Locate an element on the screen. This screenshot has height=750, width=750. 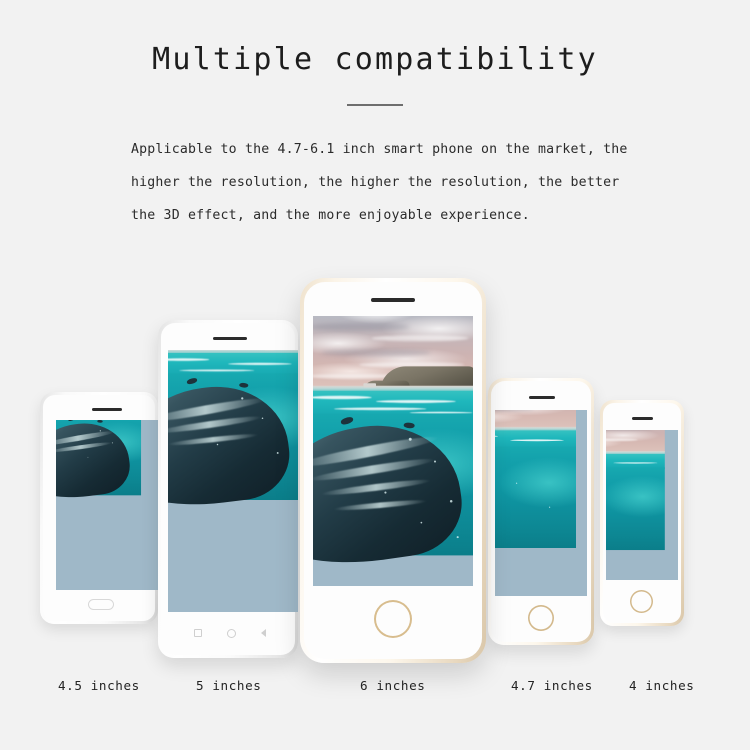
phone-4-7-inch is located at coordinates (541, 511).